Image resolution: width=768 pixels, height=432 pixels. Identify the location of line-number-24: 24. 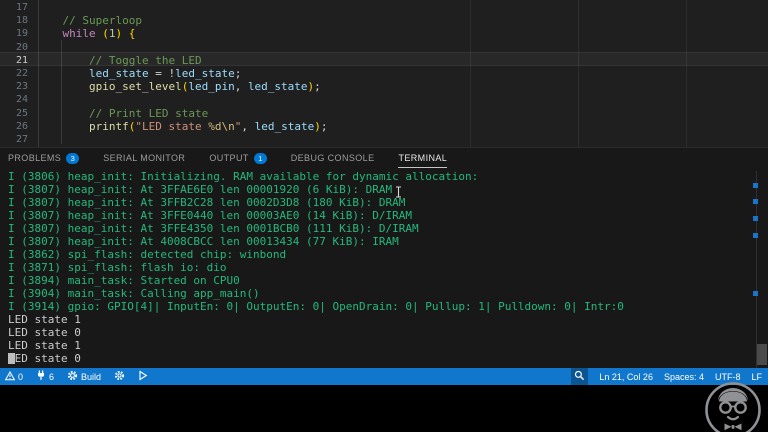
(14, 99).